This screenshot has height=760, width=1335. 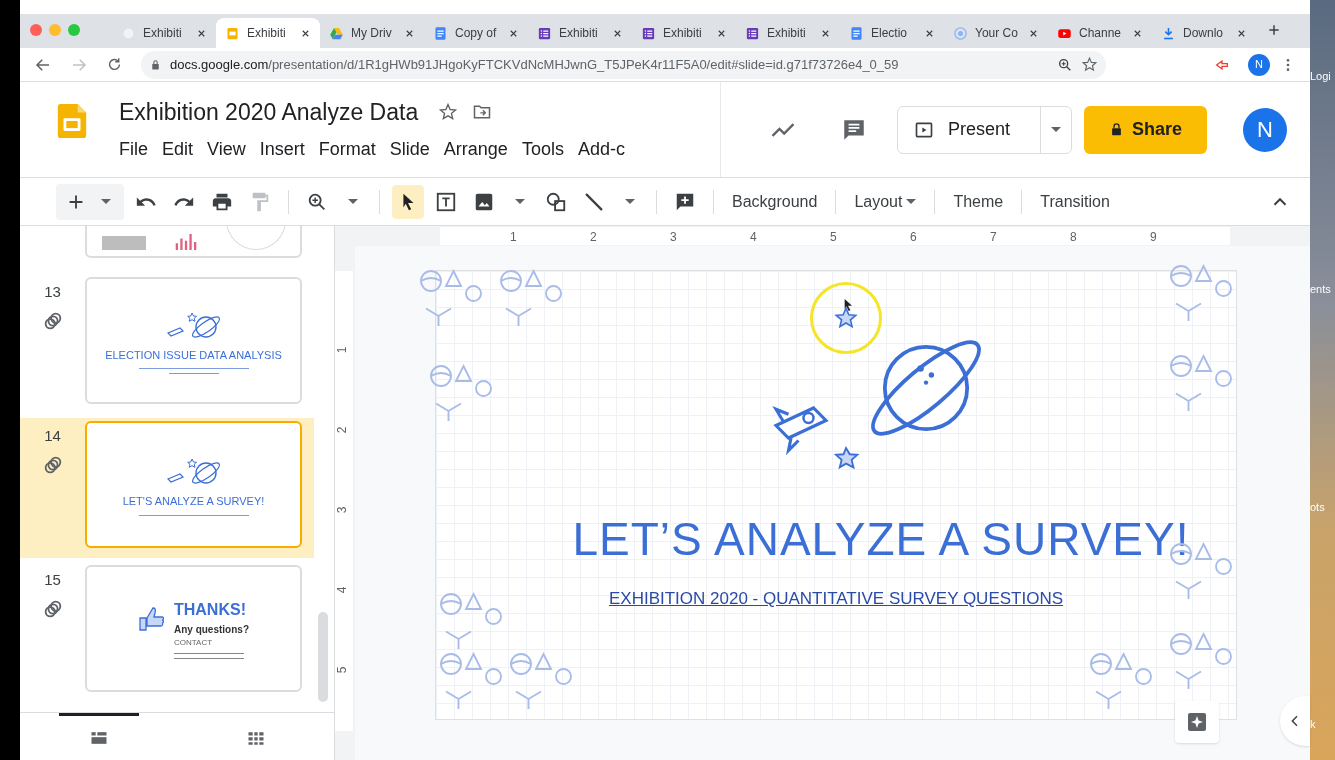 I want to click on side-panel-toggle, so click(x=1295, y=721).